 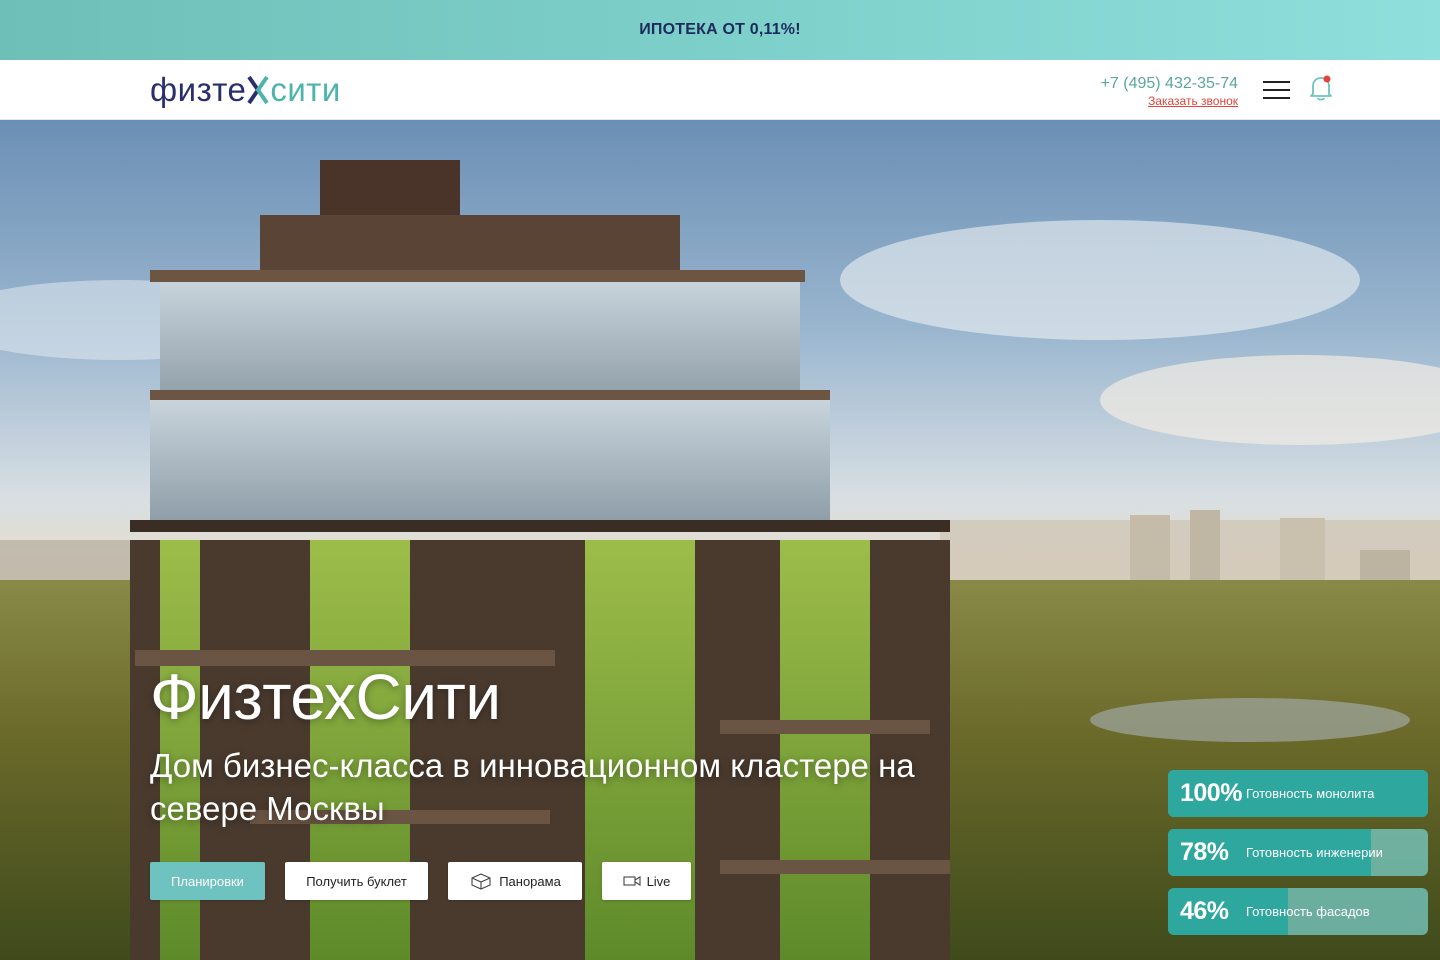 I want to click on panorama-button: Панорама, so click(x=515, y=881).